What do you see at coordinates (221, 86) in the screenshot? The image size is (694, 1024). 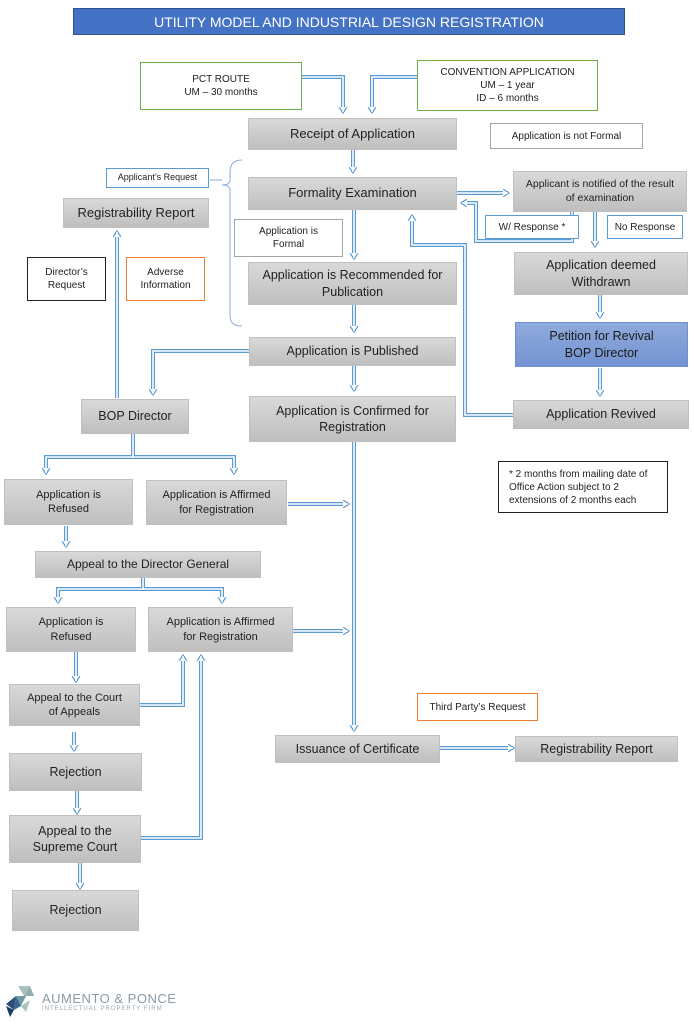 I see `pct-route-box: PCT ROUTE UM – 30 months` at bounding box center [221, 86].